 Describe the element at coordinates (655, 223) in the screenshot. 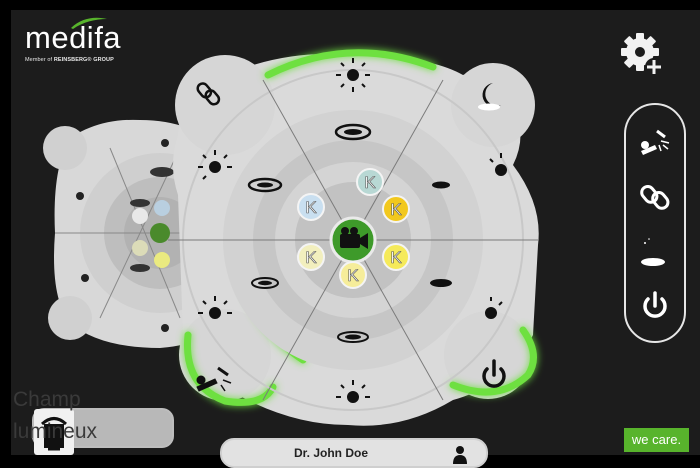

I see `side-control-panel` at that location.